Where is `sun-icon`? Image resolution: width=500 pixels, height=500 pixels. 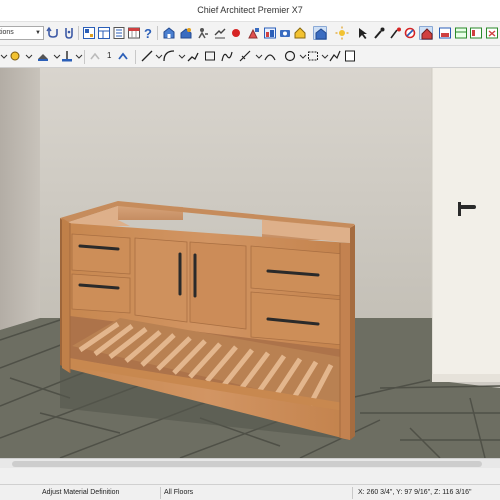 sun-icon is located at coordinates (342, 33).